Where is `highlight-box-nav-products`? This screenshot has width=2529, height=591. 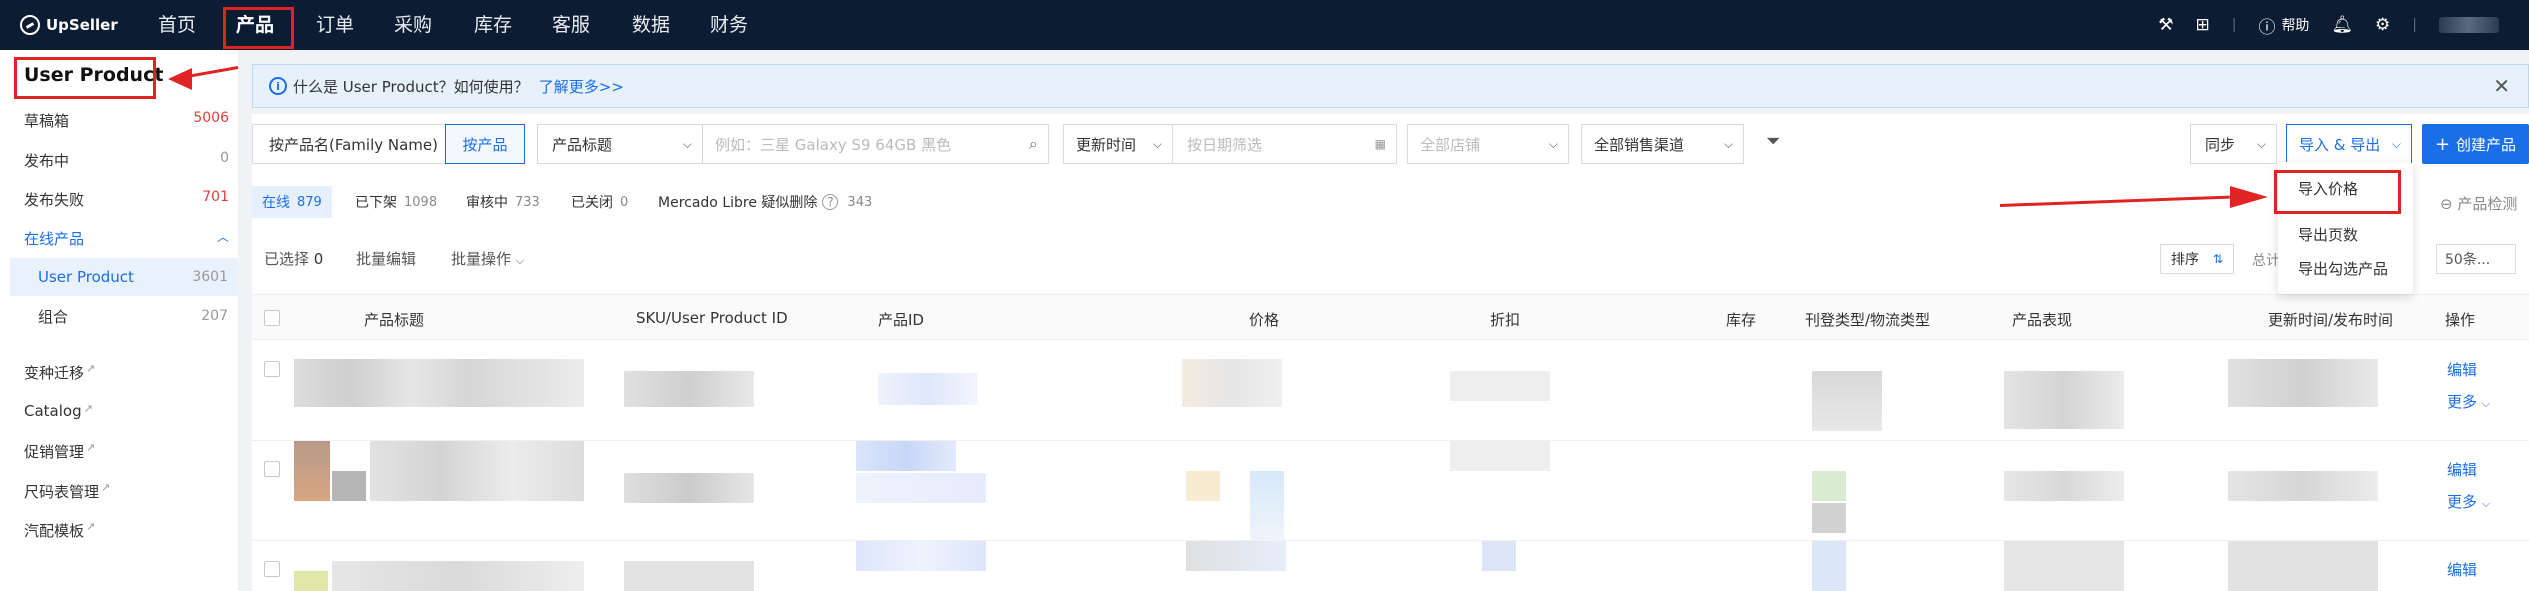 highlight-box-nav-products is located at coordinates (258, 28).